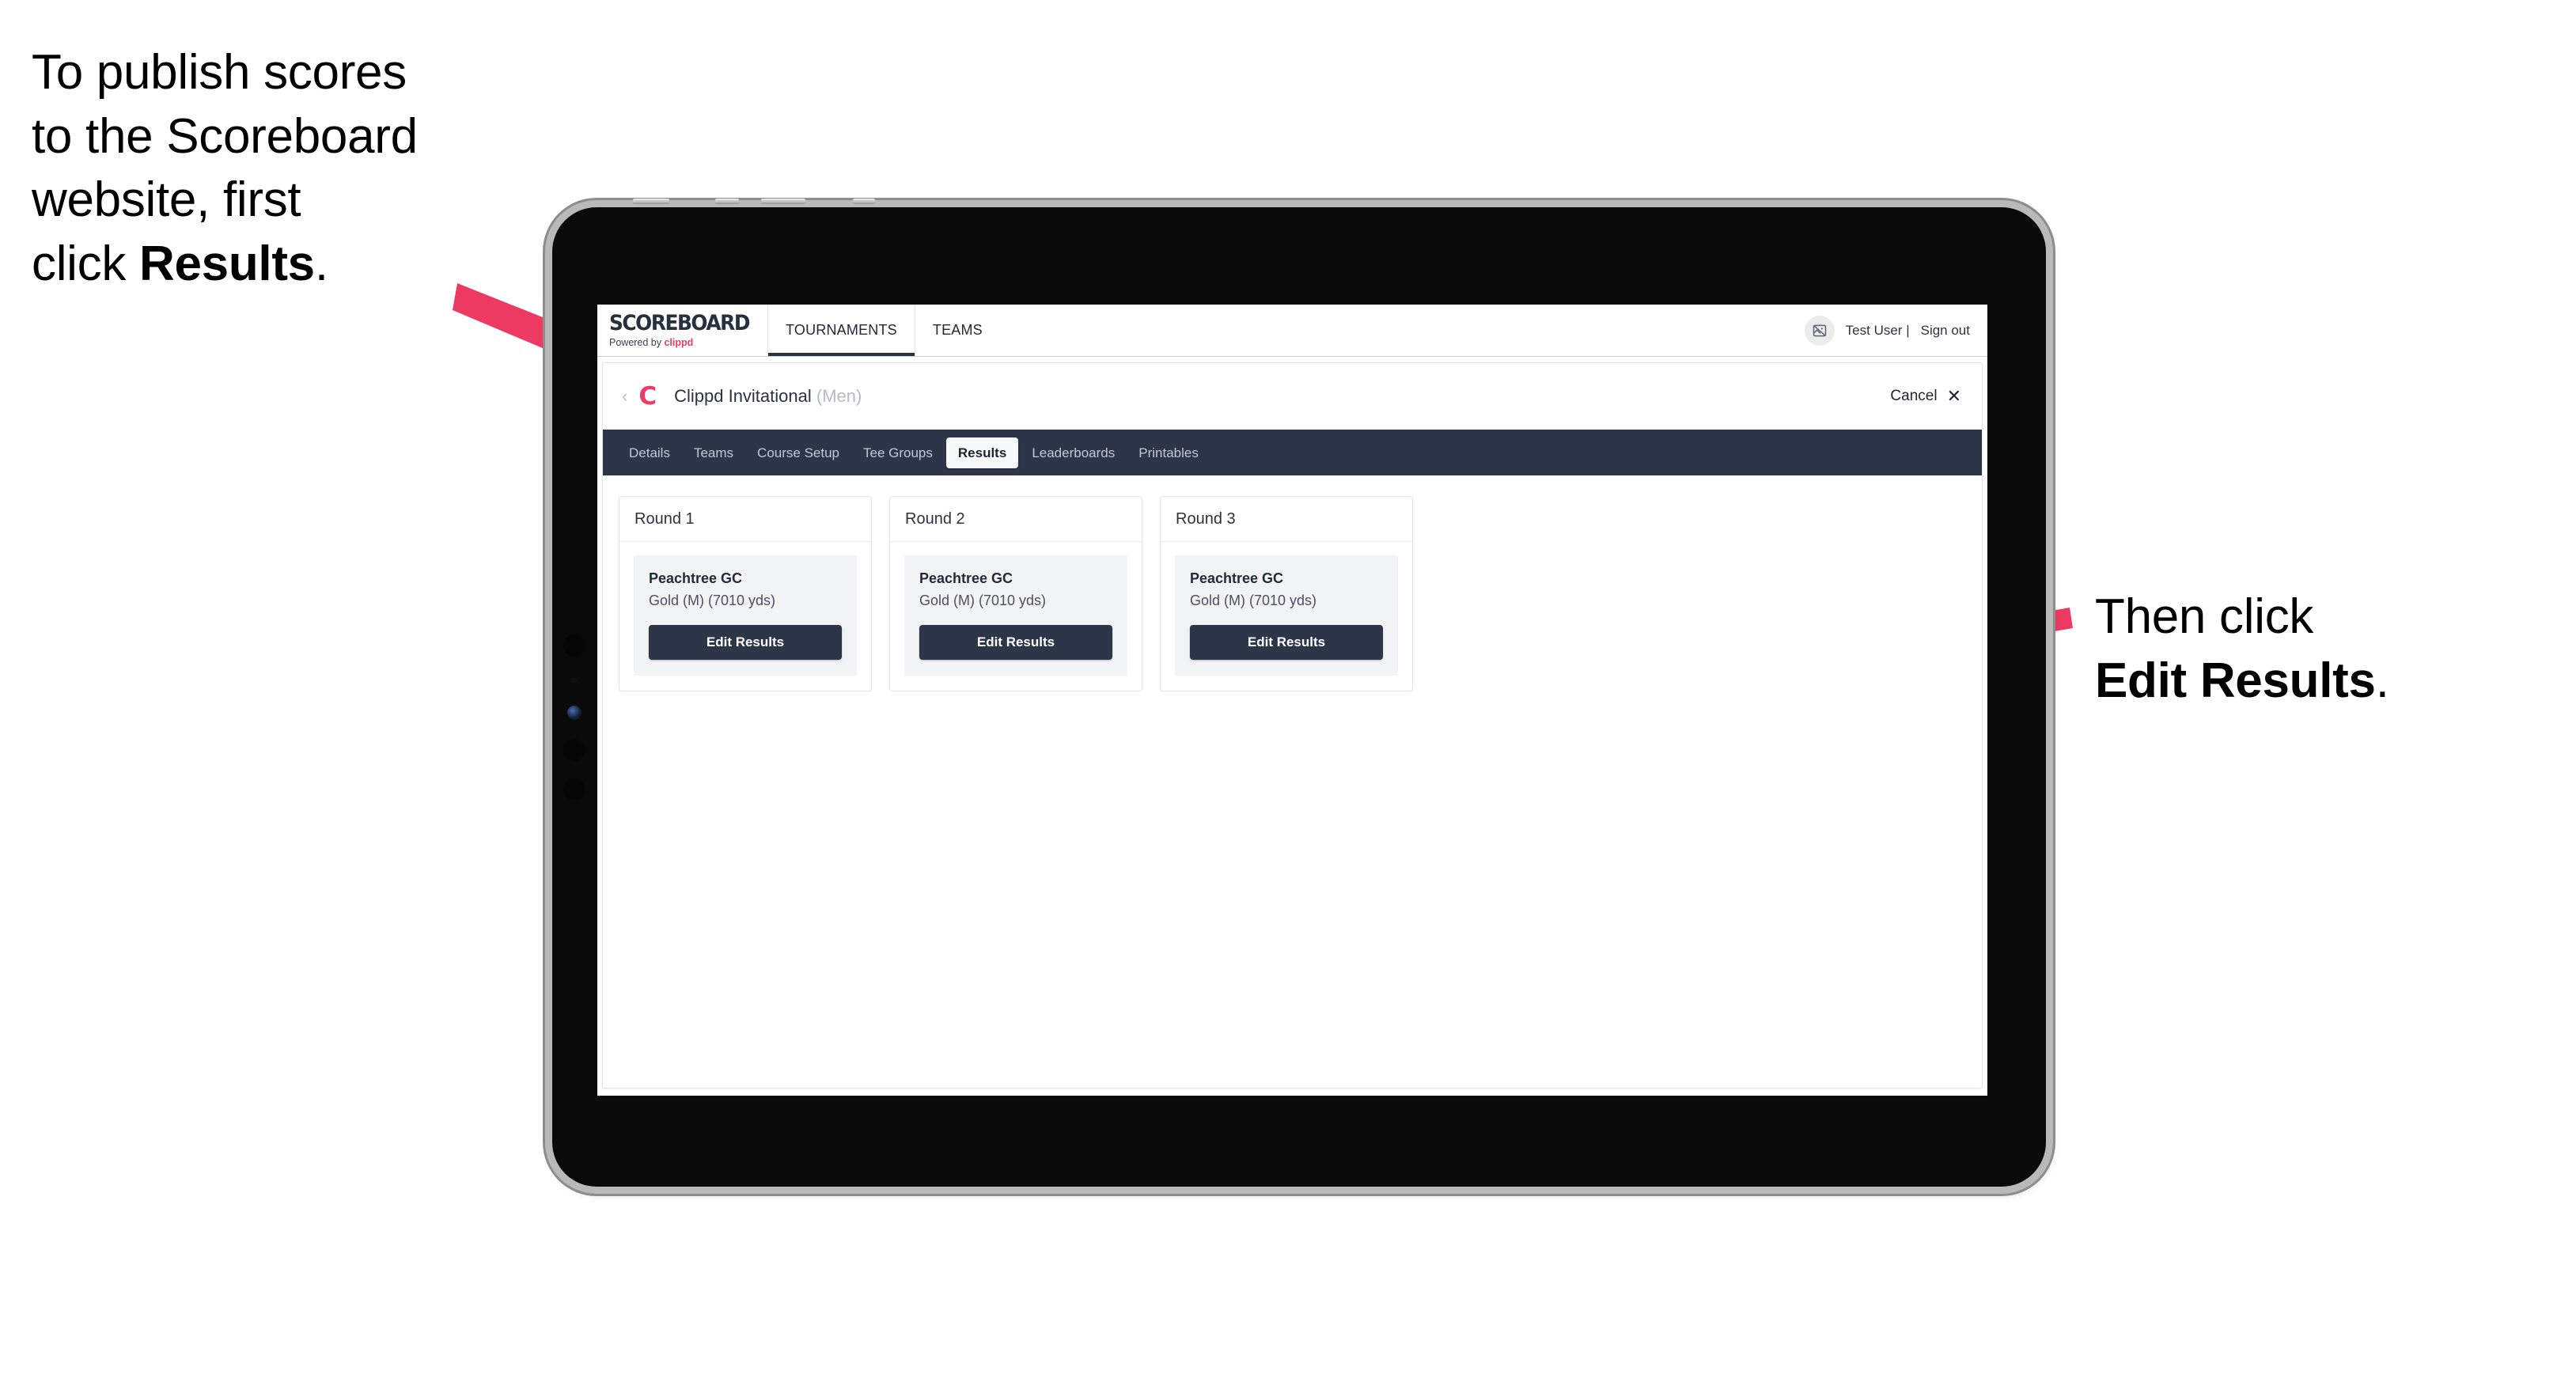 The image size is (2576, 1386). Describe the element at coordinates (1945, 331) in the screenshot. I see `sign-out-link: Sign out` at that location.